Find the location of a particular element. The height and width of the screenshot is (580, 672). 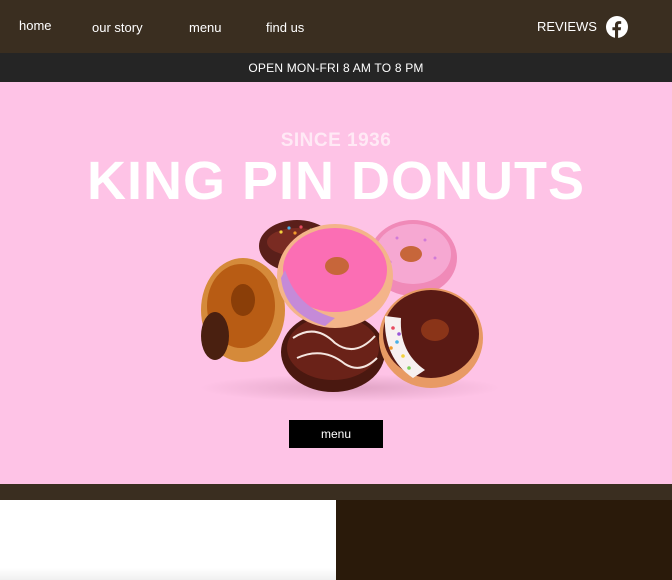

facebook-icon is located at coordinates (617, 27).